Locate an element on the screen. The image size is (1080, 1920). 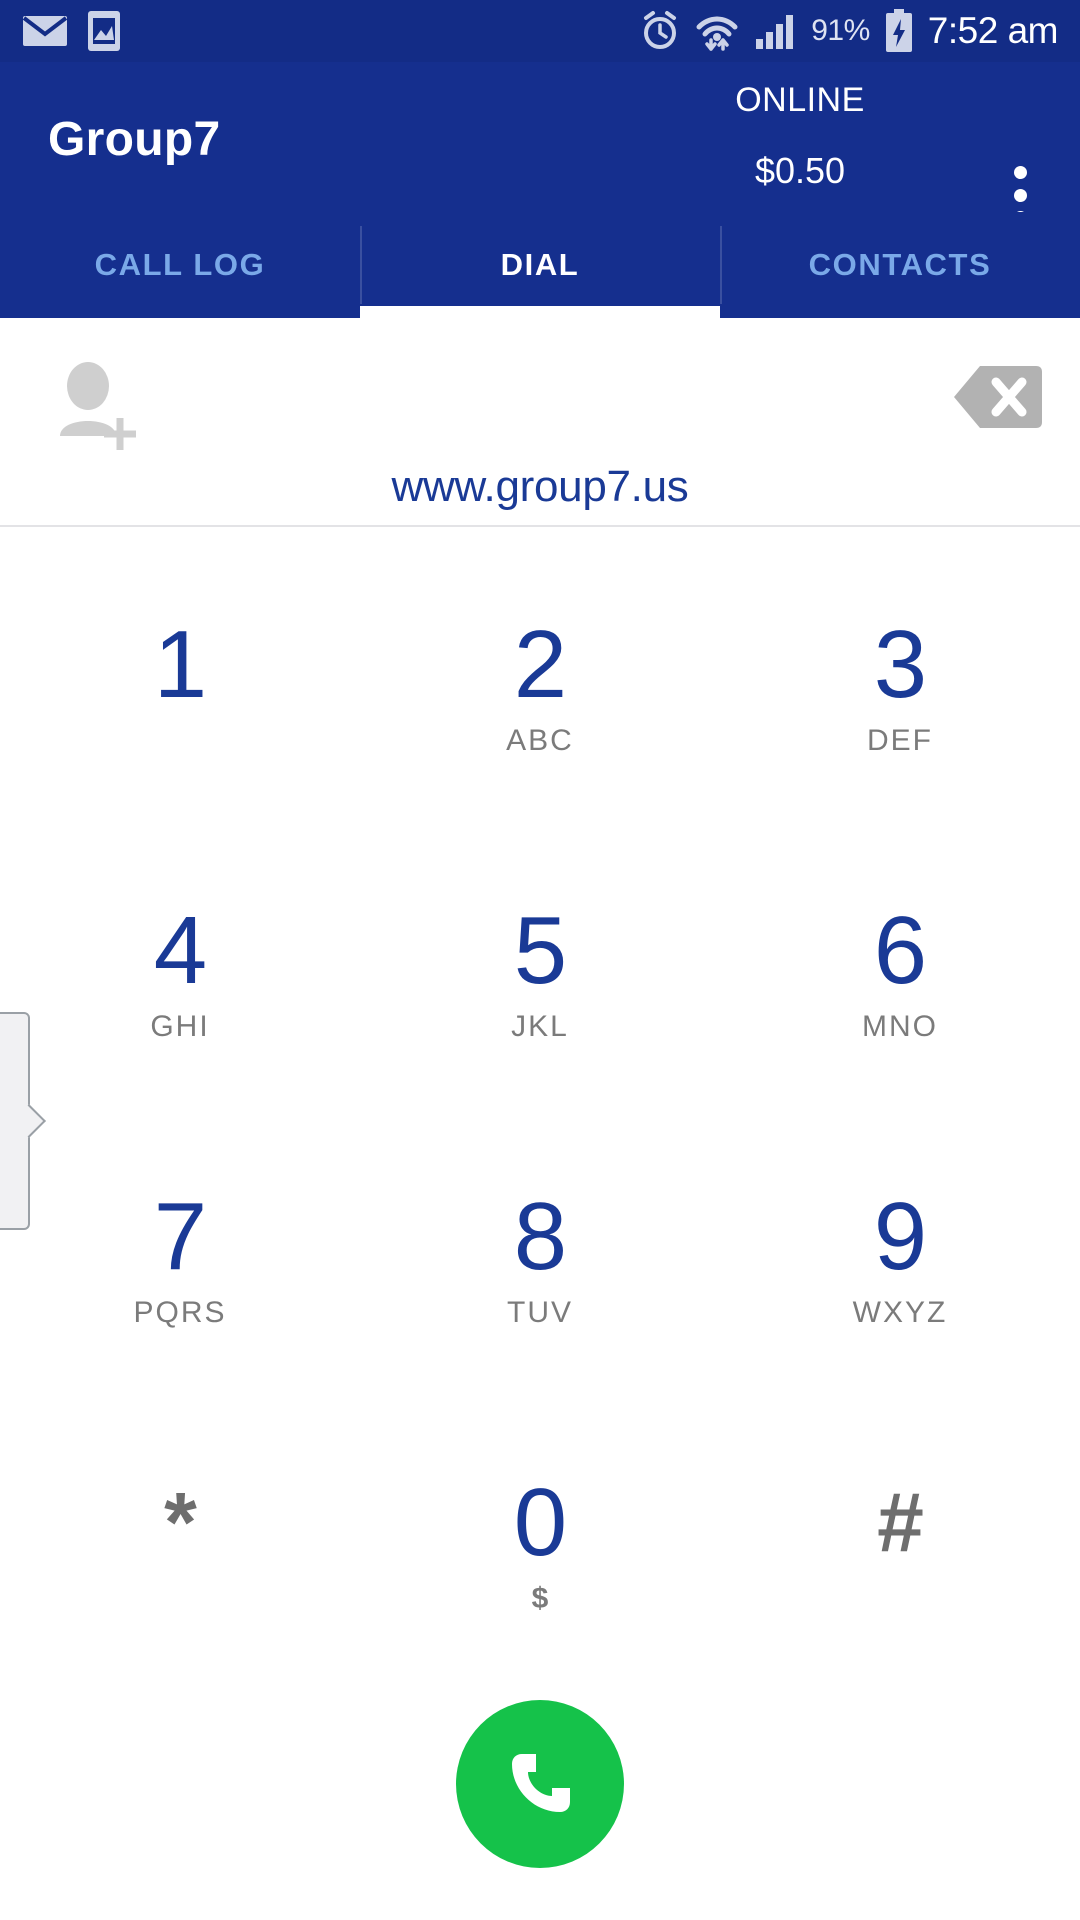
key-letters: WXYZ is located at coordinates (900, 1313).